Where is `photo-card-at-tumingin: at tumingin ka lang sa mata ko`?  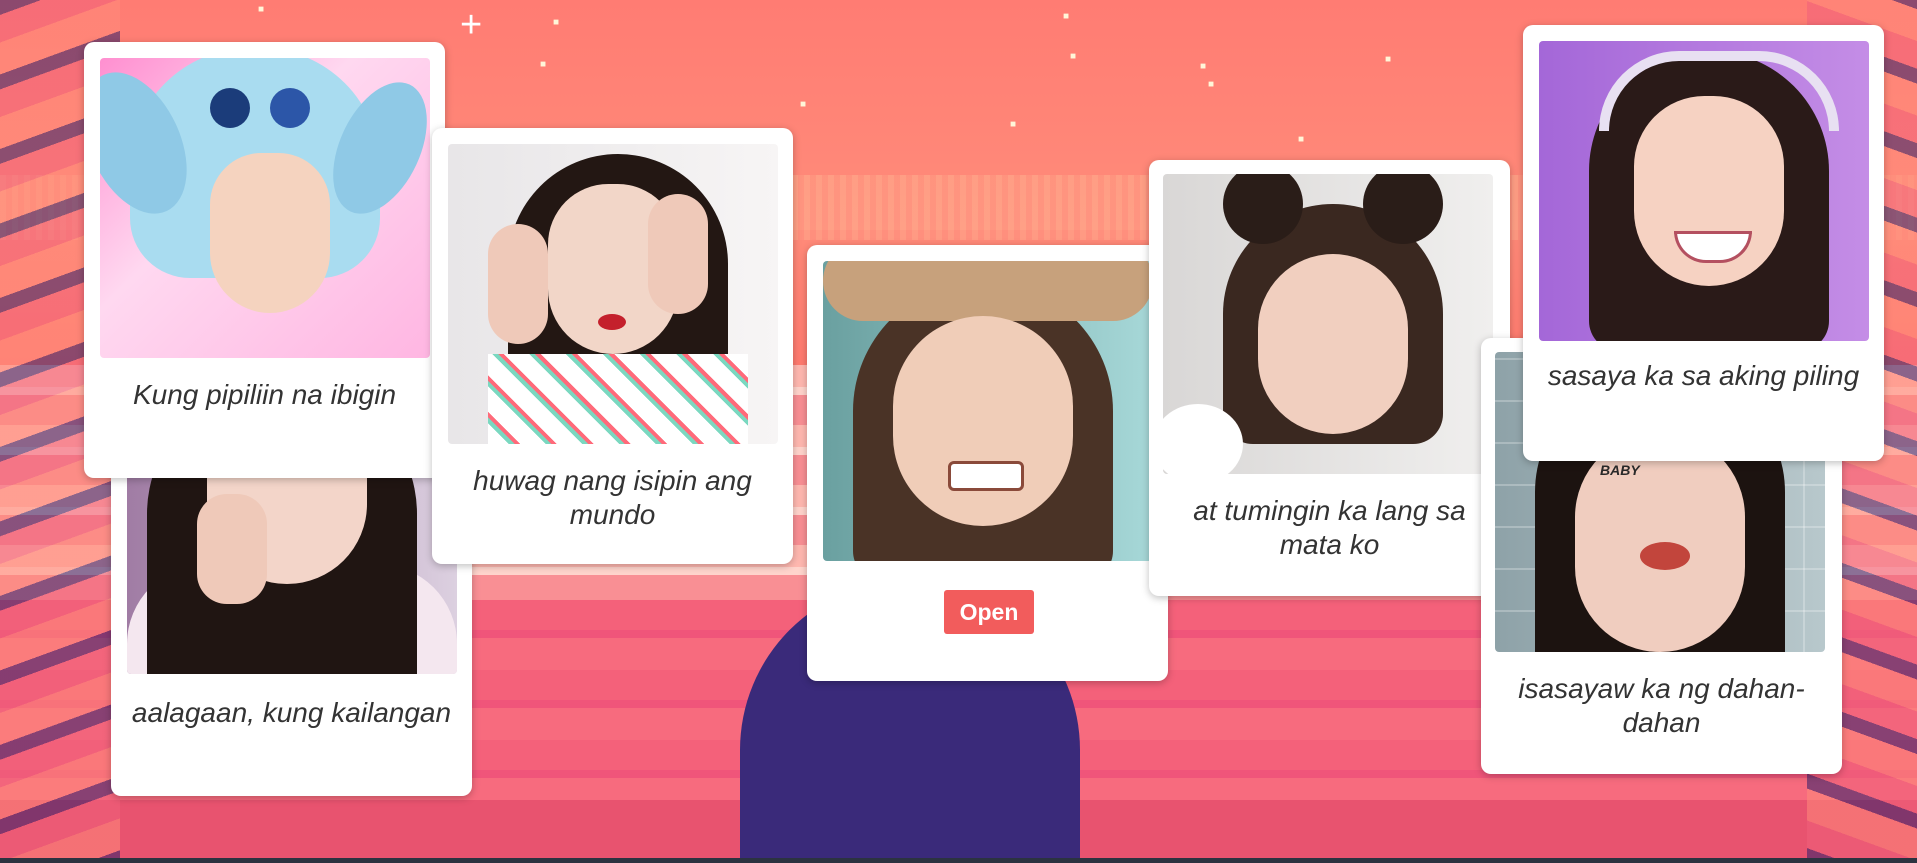 photo-card-at-tumingin: at tumingin ka lang sa mata ko is located at coordinates (1329, 378).